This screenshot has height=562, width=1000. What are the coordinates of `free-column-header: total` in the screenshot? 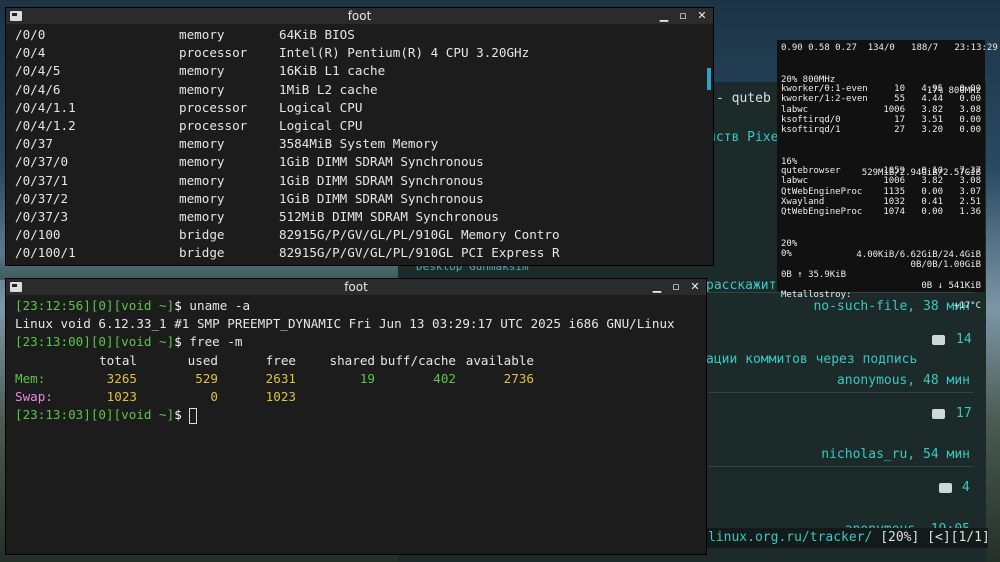 It's located at (118, 360).